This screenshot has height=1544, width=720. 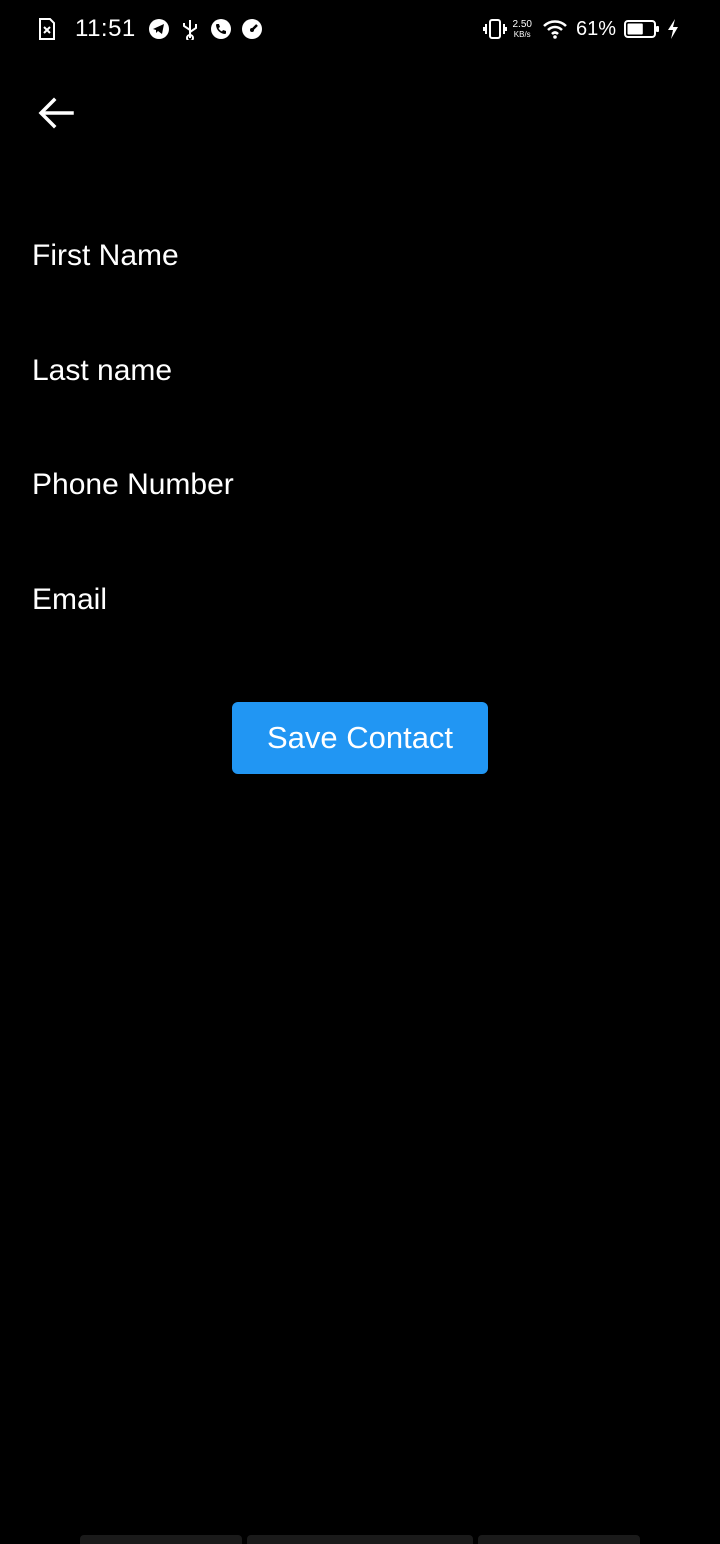 I want to click on last-name-input, so click(x=360, y=371).